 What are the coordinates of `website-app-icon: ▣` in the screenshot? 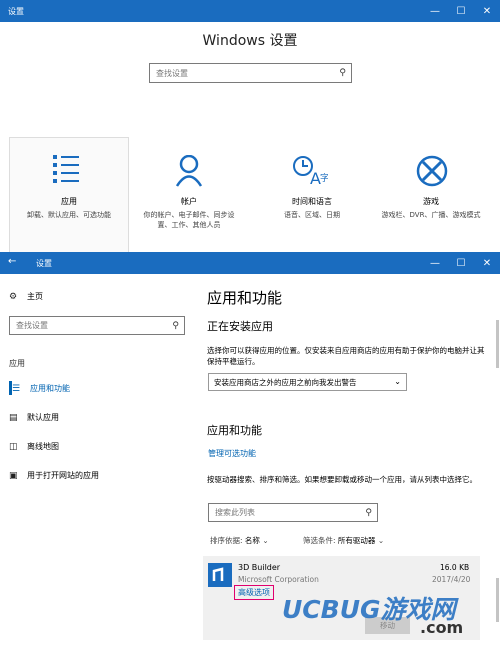 It's located at (13, 475).